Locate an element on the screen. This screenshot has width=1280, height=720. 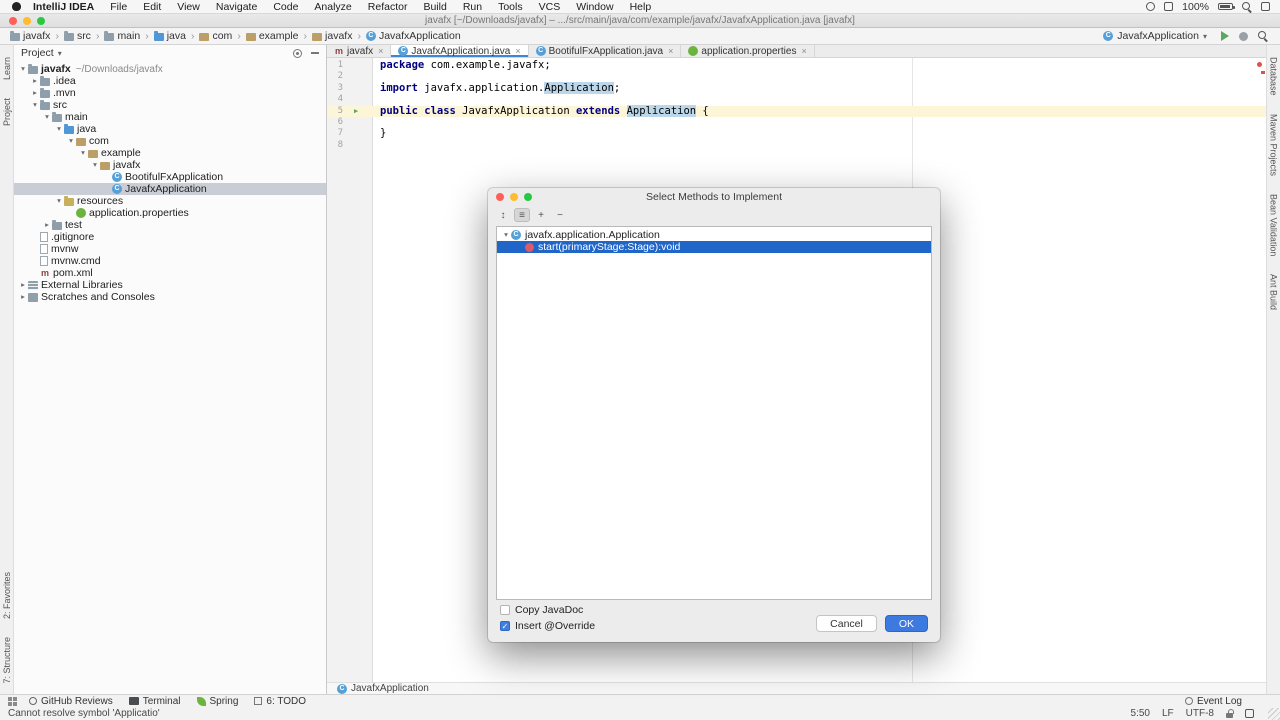
tree-row-javafx: ▾ javafx ~/Downloads/javafx is located at coordinates (170, 69).